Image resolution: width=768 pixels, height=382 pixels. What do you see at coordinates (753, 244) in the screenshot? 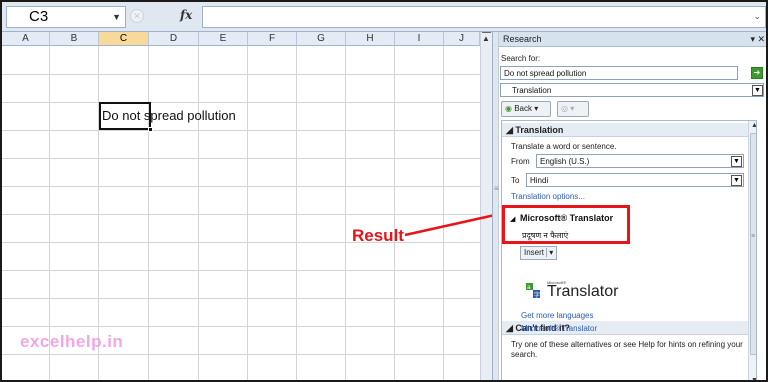
I see `scroll-thumb` at bounding box center [753, 244].